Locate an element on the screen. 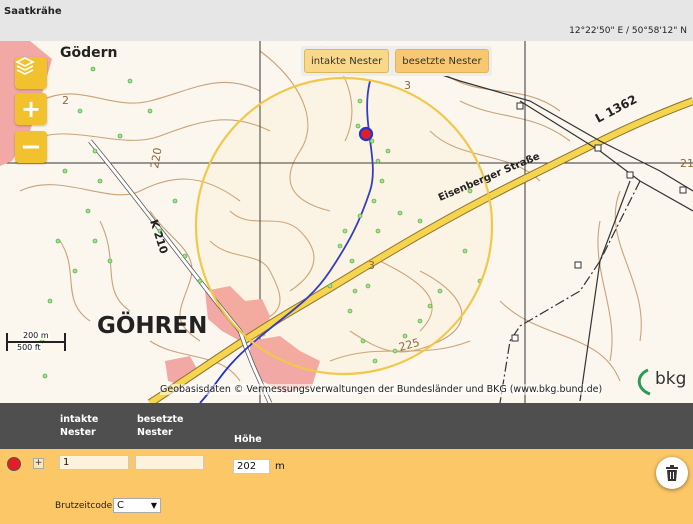  scale-imperial-label: 500 ft is located at coordinates (29, 347).